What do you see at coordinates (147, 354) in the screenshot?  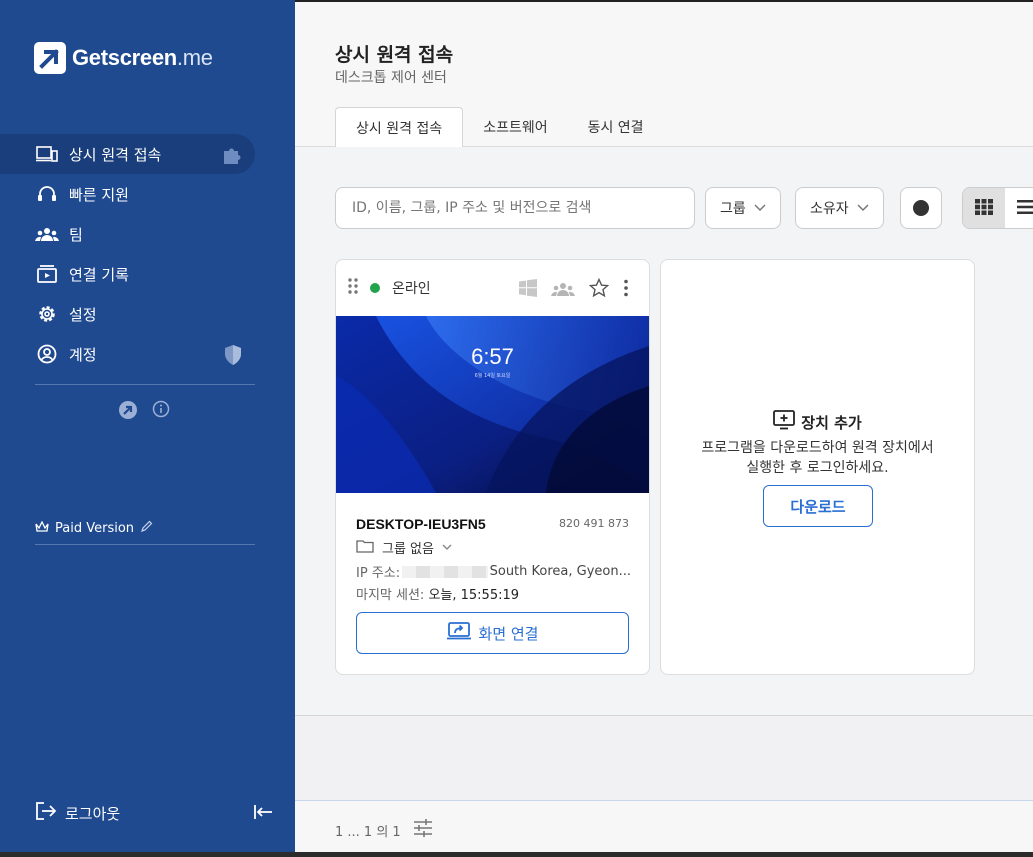 I see `sidebar-item-account: 계정` at bounding box center [147, 354].